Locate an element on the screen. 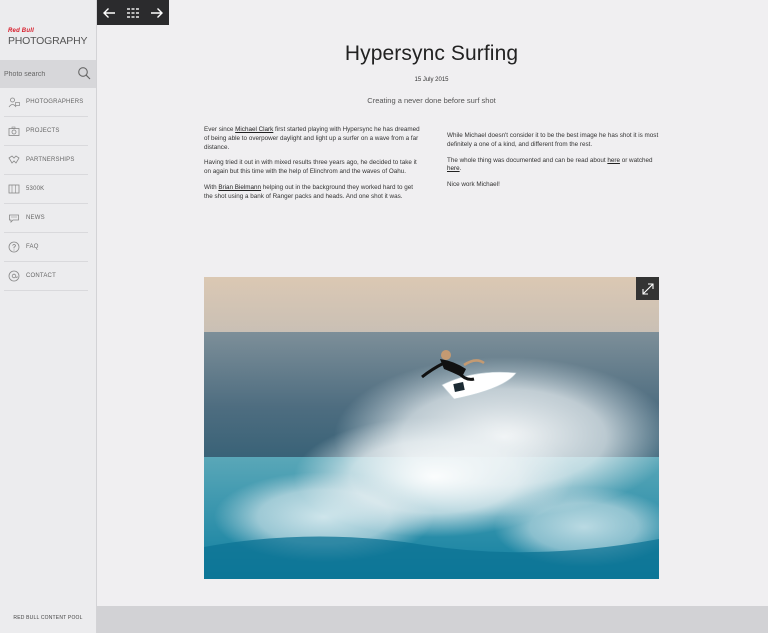 The width and height of the screenshot is (768, 633). grid-view-button is located at coordinates (133, 13).